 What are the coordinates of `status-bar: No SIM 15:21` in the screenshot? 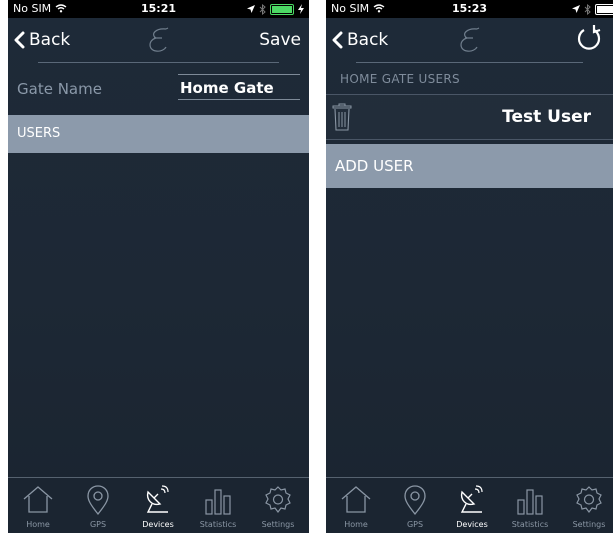 It's located at (158, 9).